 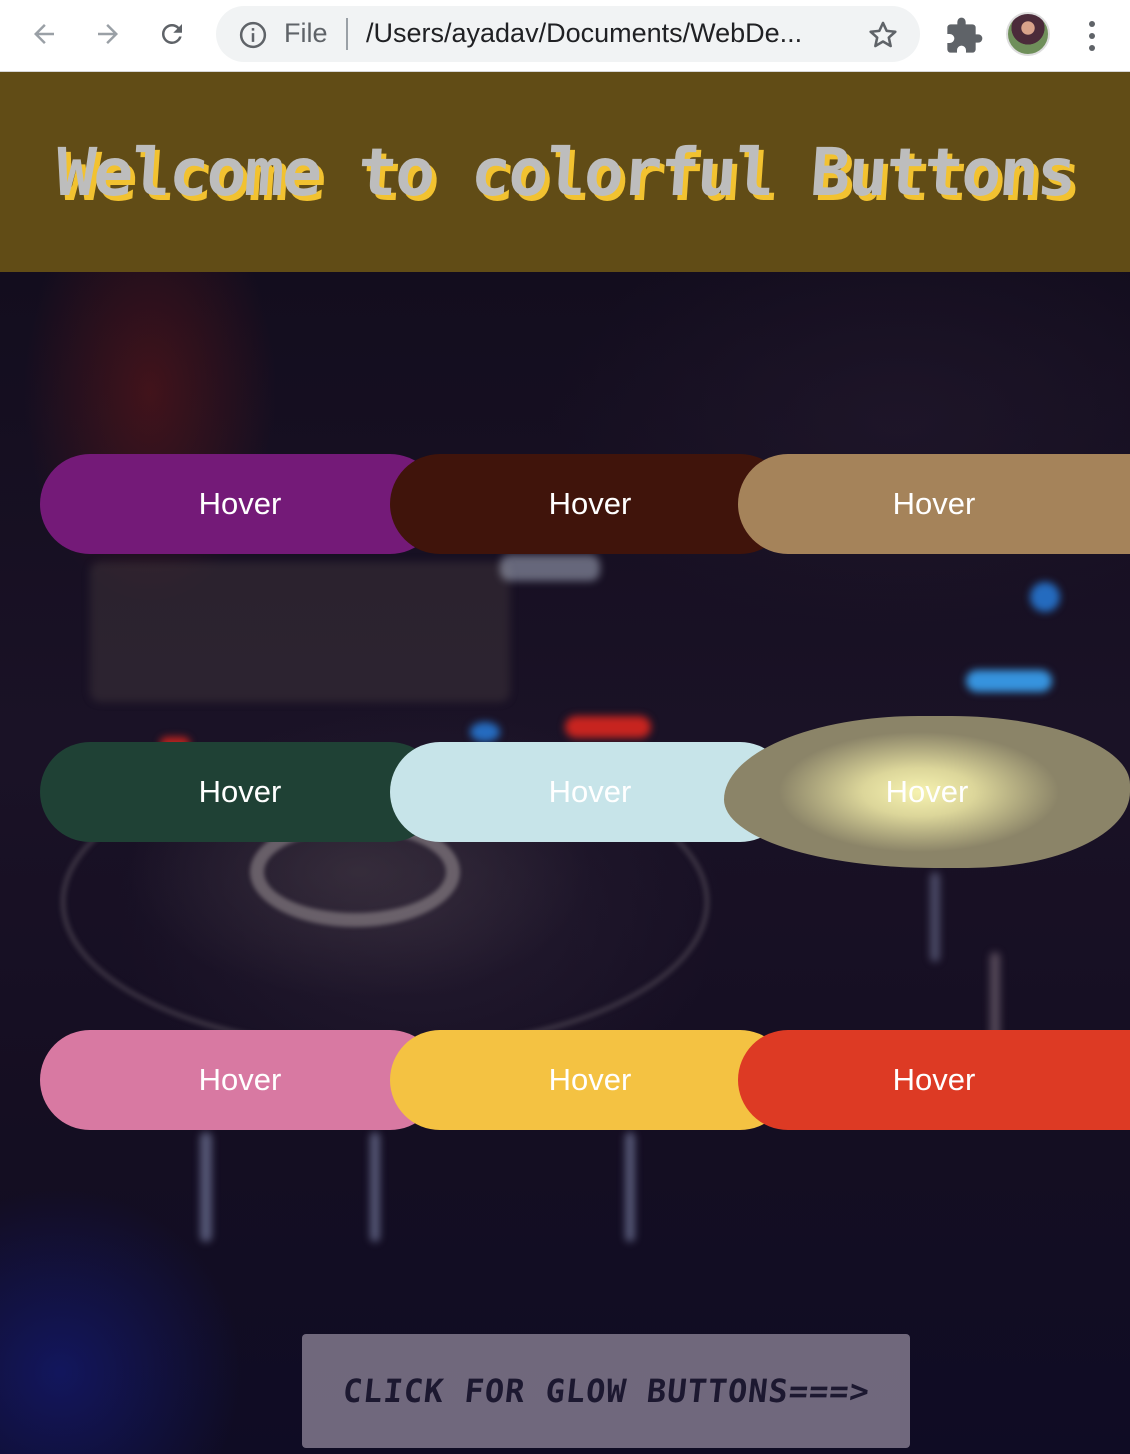 I want to click on extensions-puzzle-icon, so click(x=964, y=36).